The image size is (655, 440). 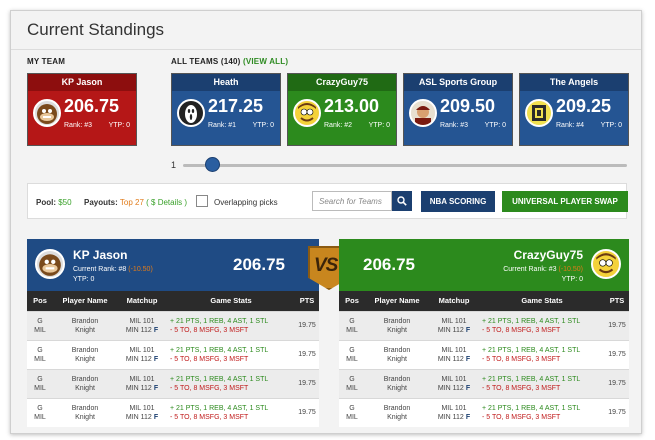 I want to click on team-card-asl-sports-group: ASL Sports Group 209.50 Rank: #3 YTP: 0, so click(x=458, y=109).